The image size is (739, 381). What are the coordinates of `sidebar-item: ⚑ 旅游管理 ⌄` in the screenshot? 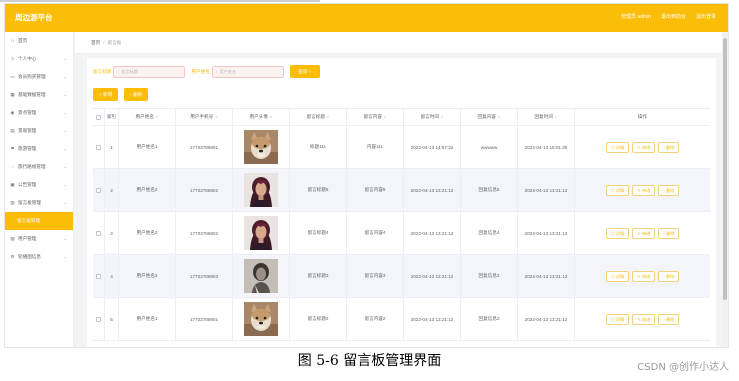 It's located at (39, 149).